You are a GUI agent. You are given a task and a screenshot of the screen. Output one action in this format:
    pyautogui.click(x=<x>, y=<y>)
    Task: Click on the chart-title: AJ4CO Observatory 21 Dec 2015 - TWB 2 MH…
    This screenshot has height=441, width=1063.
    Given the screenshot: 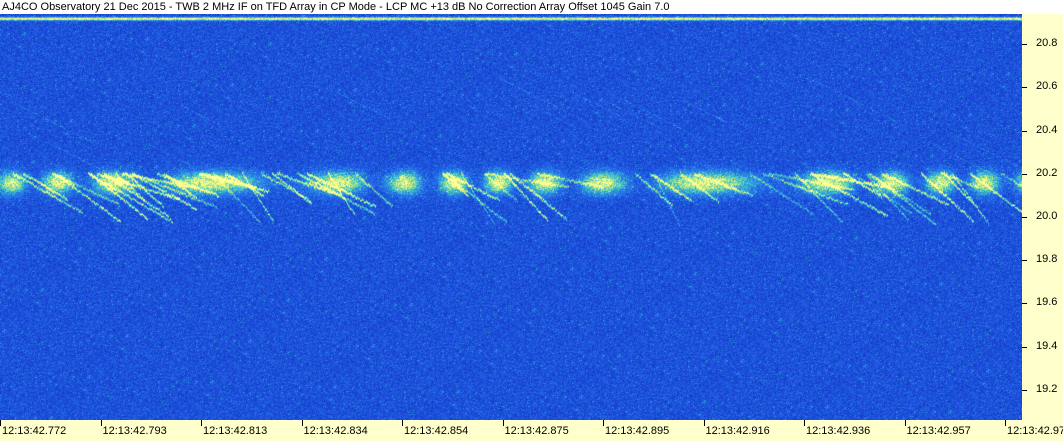 What is the action you would take?
    pyautogui.click(x=531, y=7)
    